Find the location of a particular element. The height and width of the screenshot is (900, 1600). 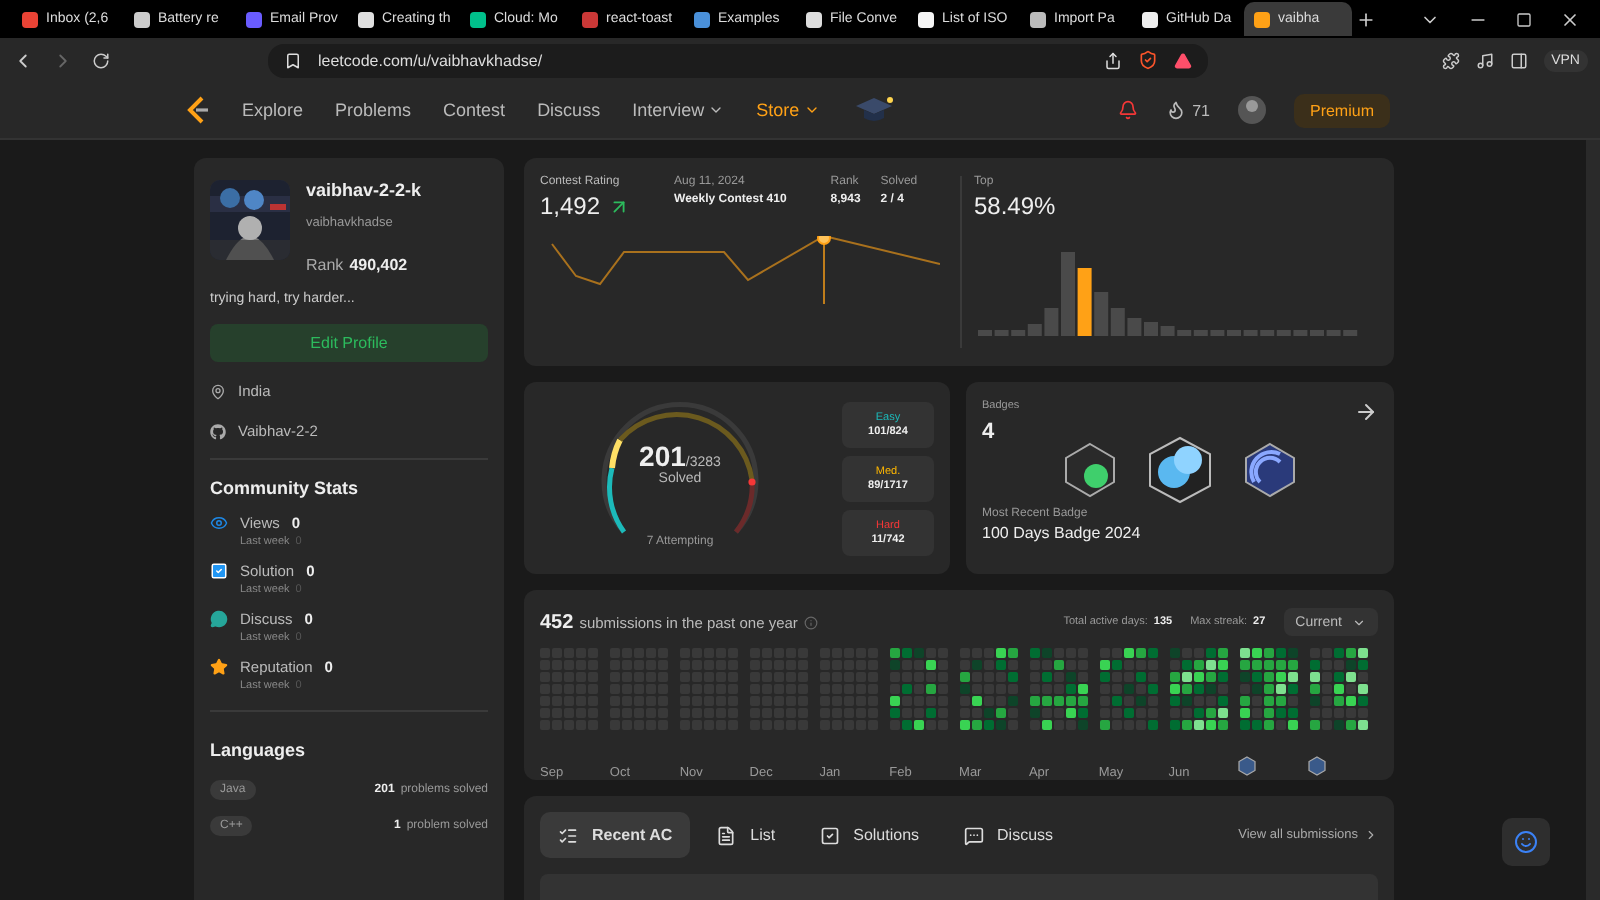

document-icon is located at coordinates (726, 835).